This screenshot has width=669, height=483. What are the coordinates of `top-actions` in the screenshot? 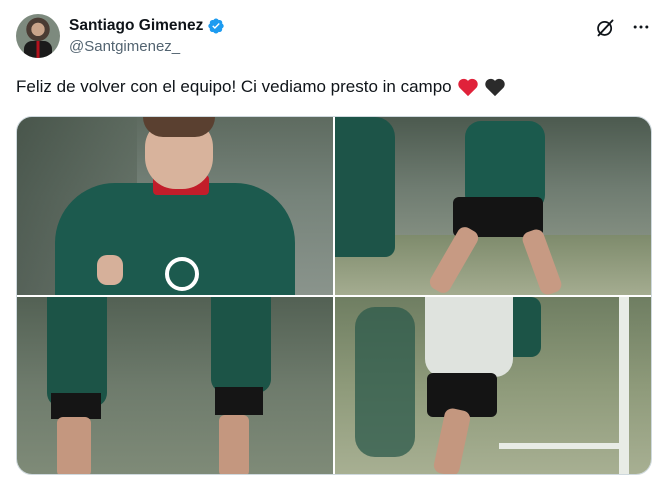 It's located at (623, 27).